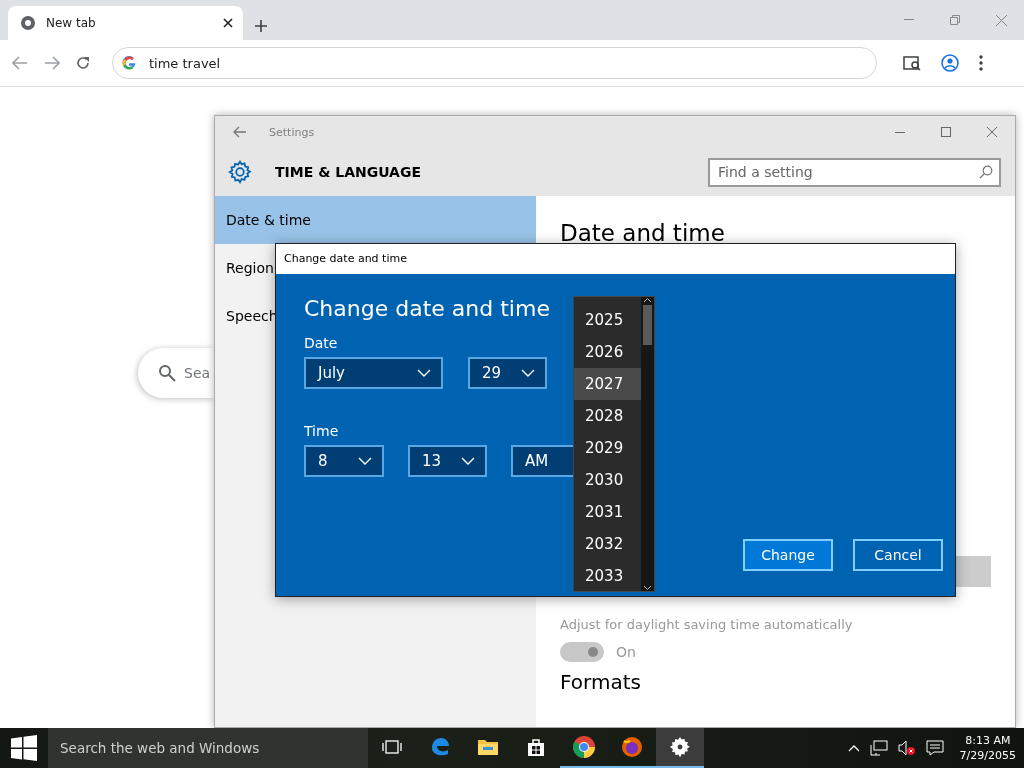 This screenshot has height=768, width=1024. Describe the element at coordinates (981, 63) in the screenshot. I see `menu-icon` at that location.